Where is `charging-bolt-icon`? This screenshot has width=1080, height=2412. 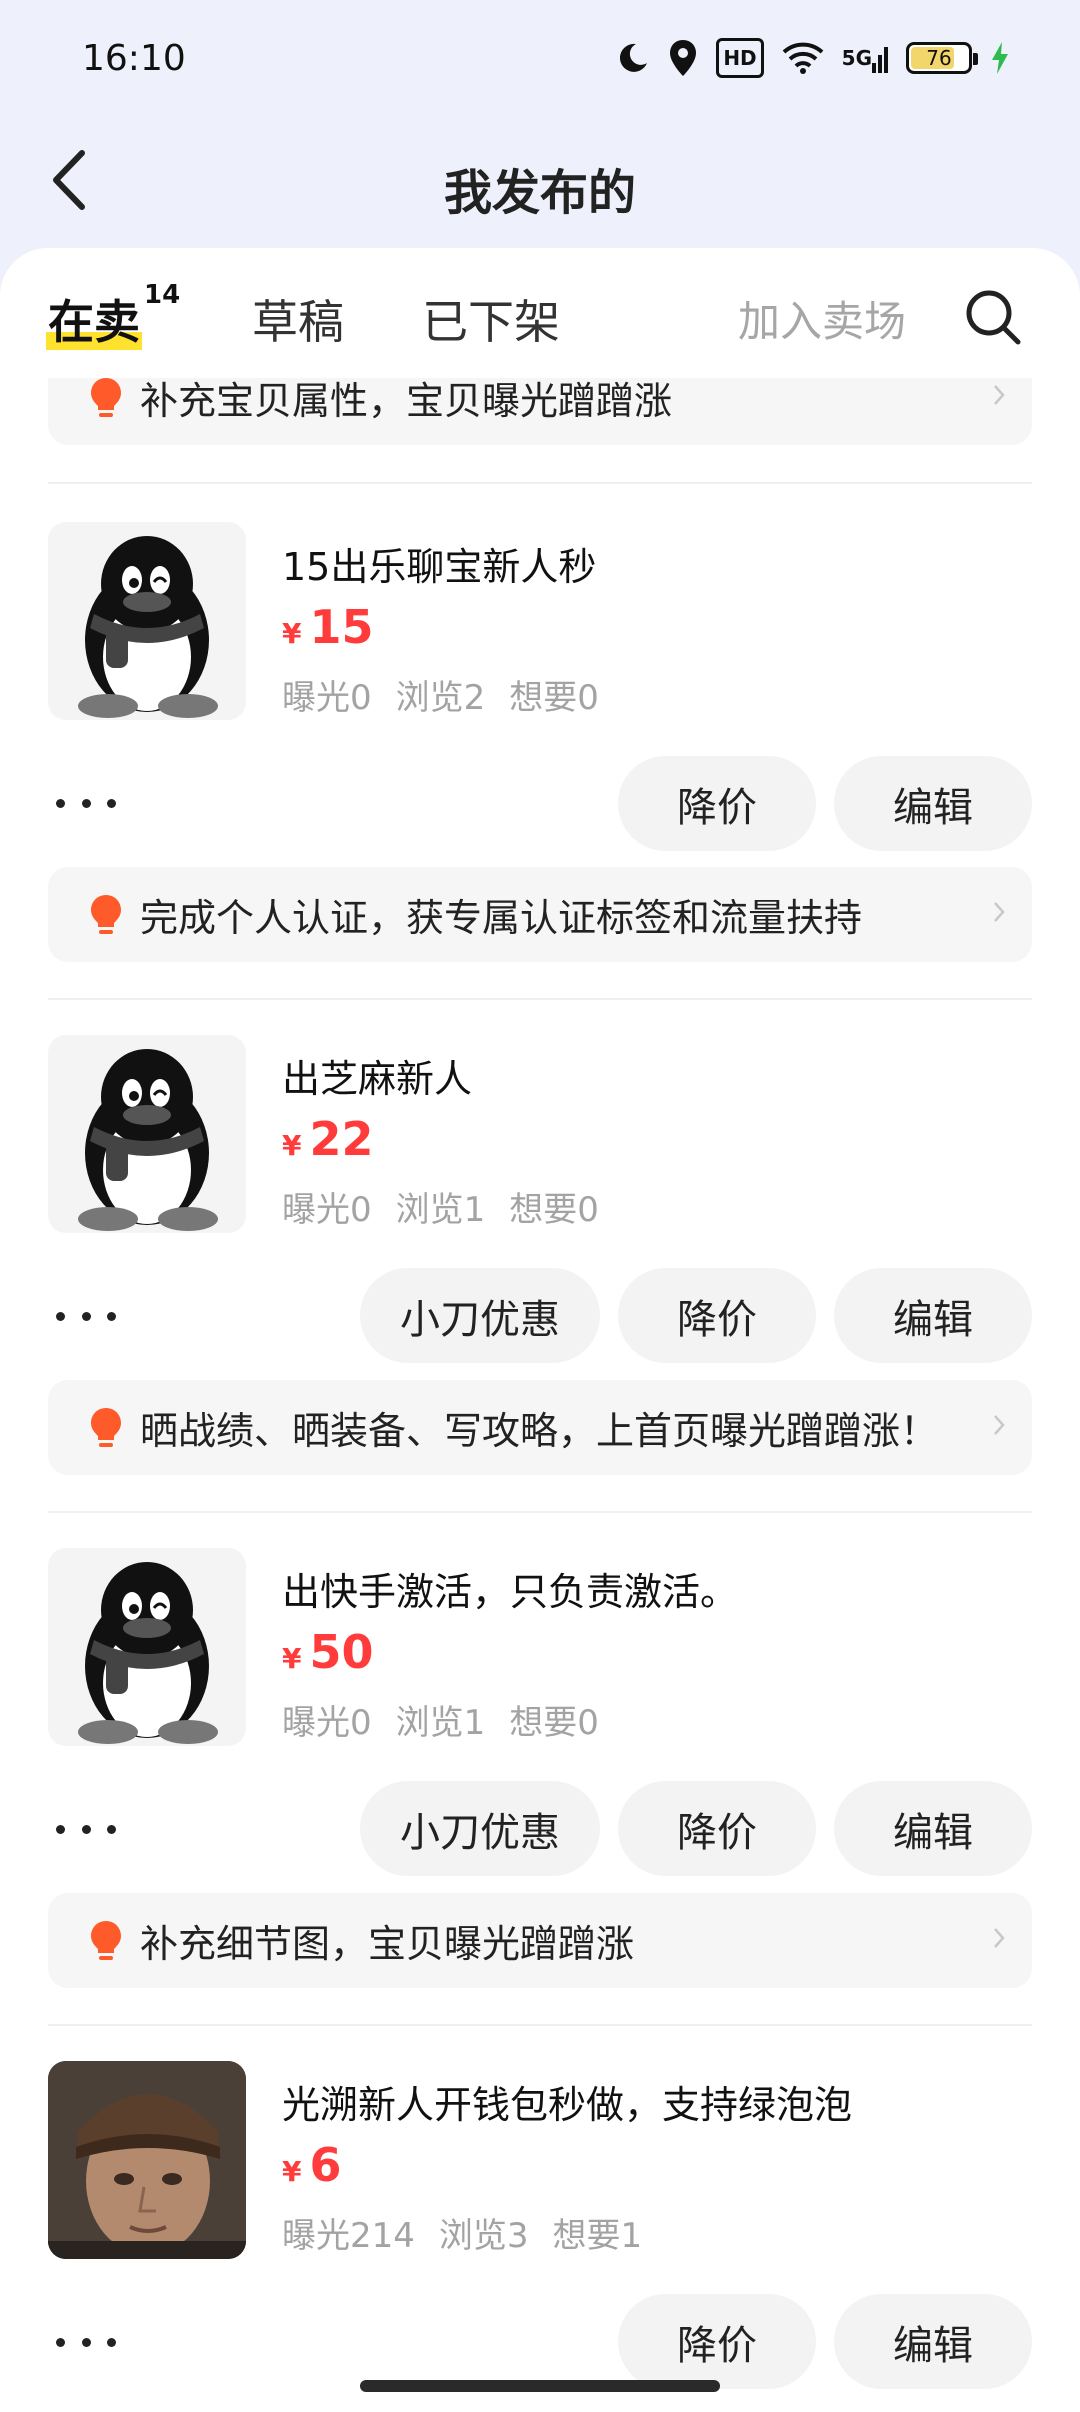
charging-bolt-icon is located at coordinates (1000, 58).